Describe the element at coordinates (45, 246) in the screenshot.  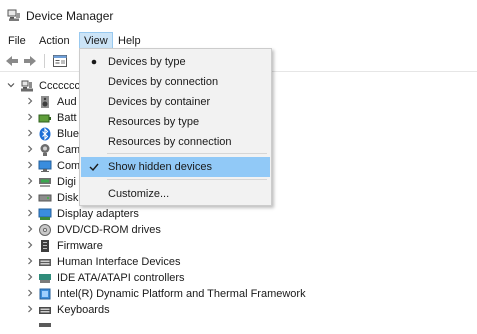
I see `firmware-icon` at that location.